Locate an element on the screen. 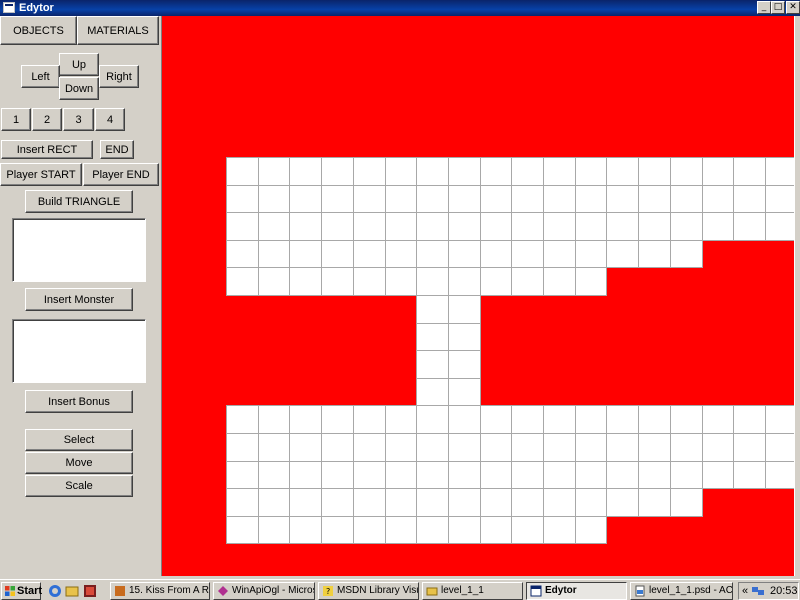  player-end-button: Player END is located at coordinates (121, 174).